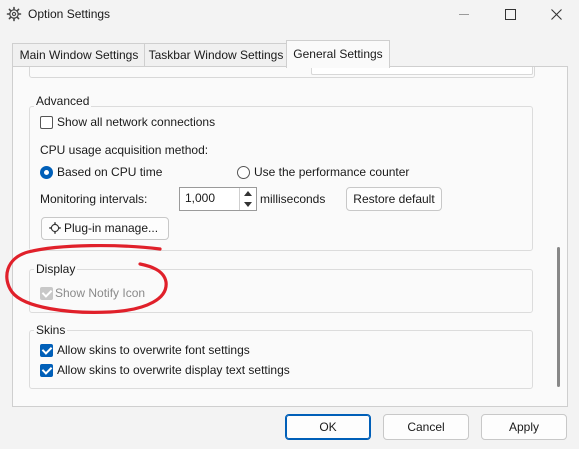 The height and width of the screenshot is (449, 579). Describe the element at coordinates (46, 293) in the screenshot. I see `show-notify-icon-checkbox` at that location.